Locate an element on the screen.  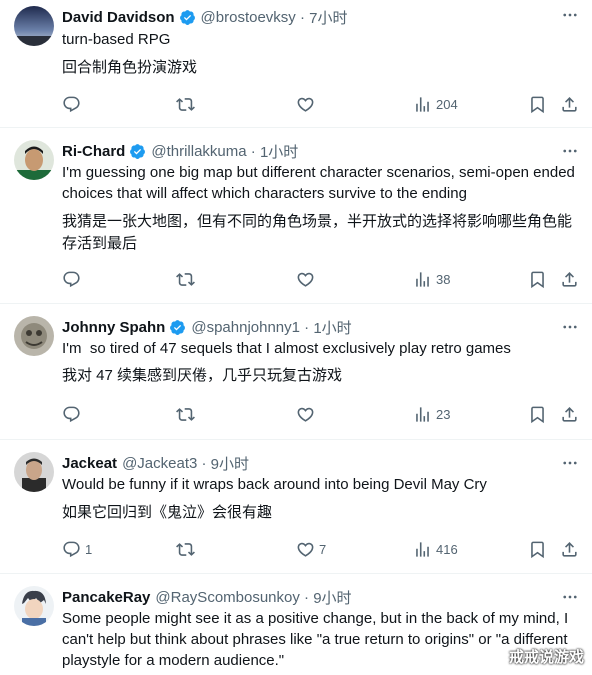
like-count: 7 is located at coordinates (323, 549).